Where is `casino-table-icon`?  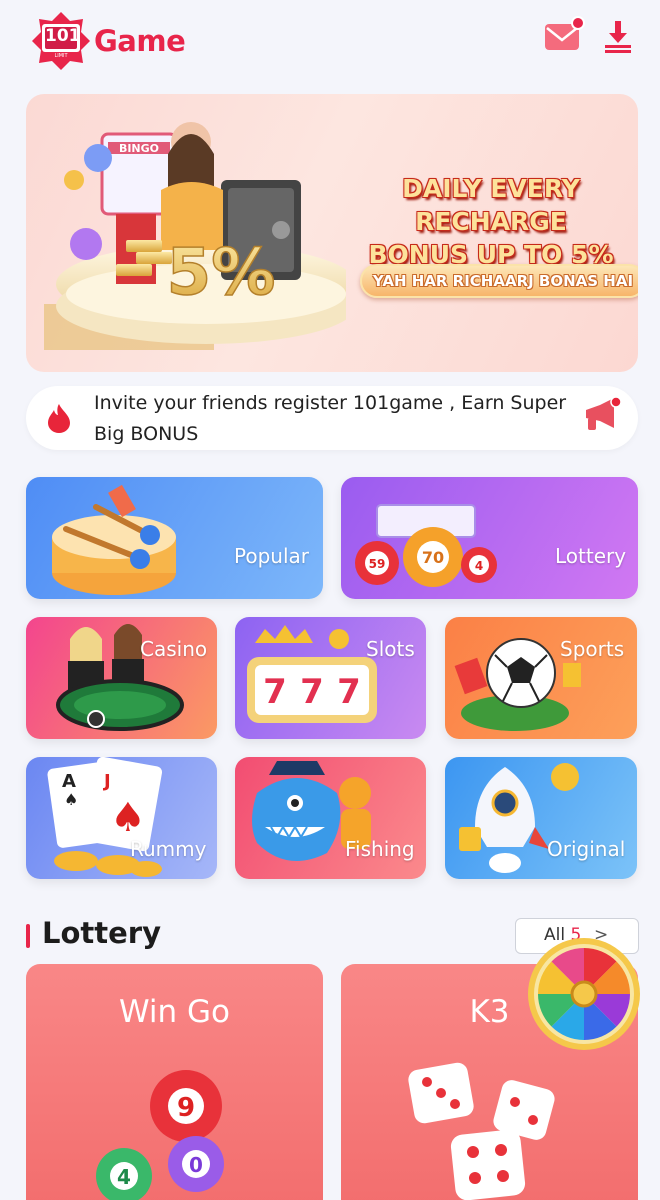
casino-table-icon is located at coordinates (120, 677).